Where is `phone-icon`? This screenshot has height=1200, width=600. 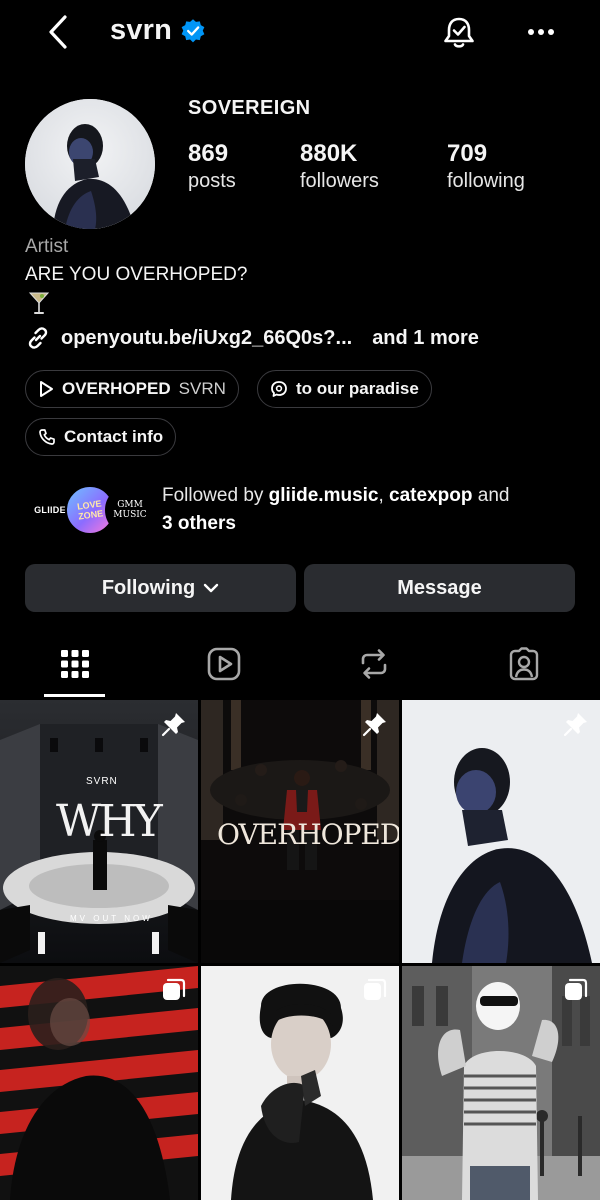
phone-icon is located at coordinates (47, 437).